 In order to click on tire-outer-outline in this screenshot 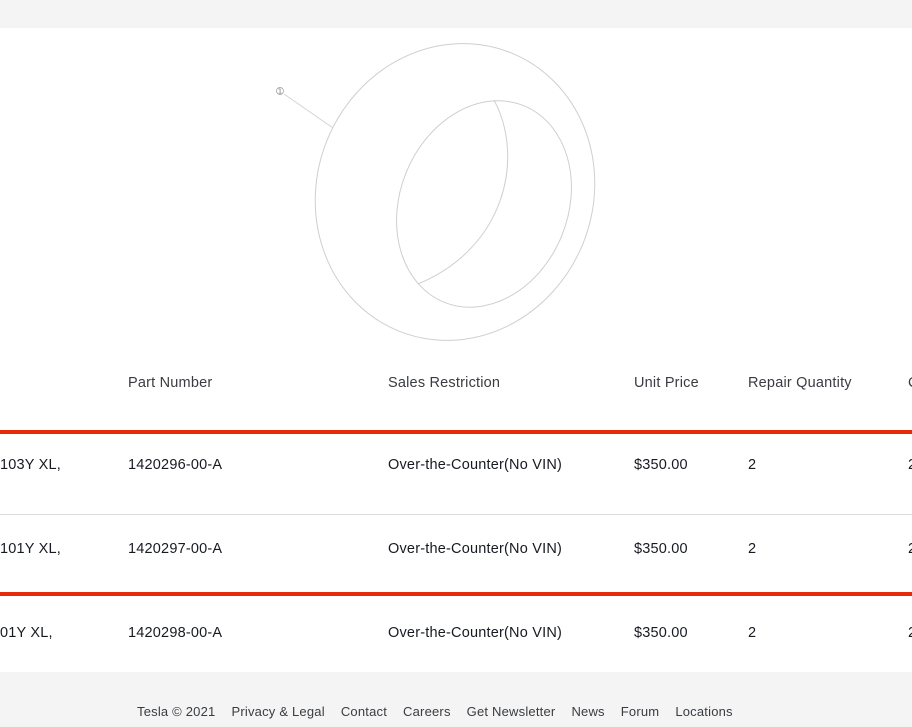, I will do `click(455, 192)`.